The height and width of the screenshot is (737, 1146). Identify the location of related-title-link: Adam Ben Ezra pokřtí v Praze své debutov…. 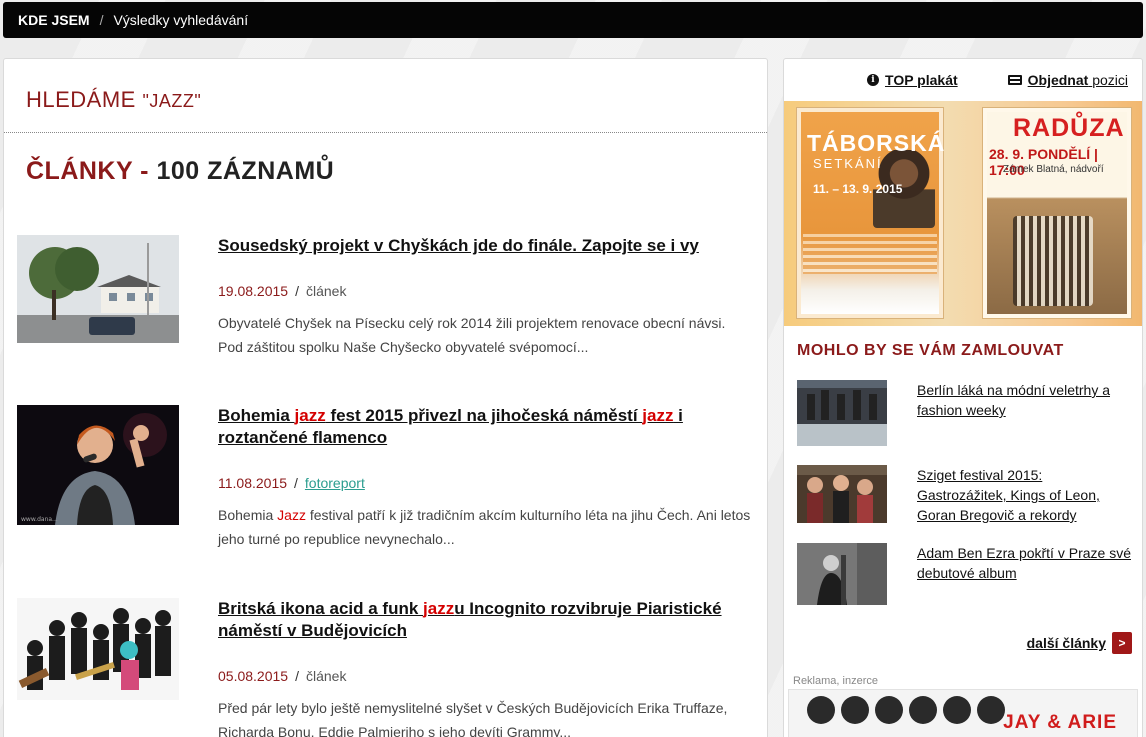
(1026, 563).